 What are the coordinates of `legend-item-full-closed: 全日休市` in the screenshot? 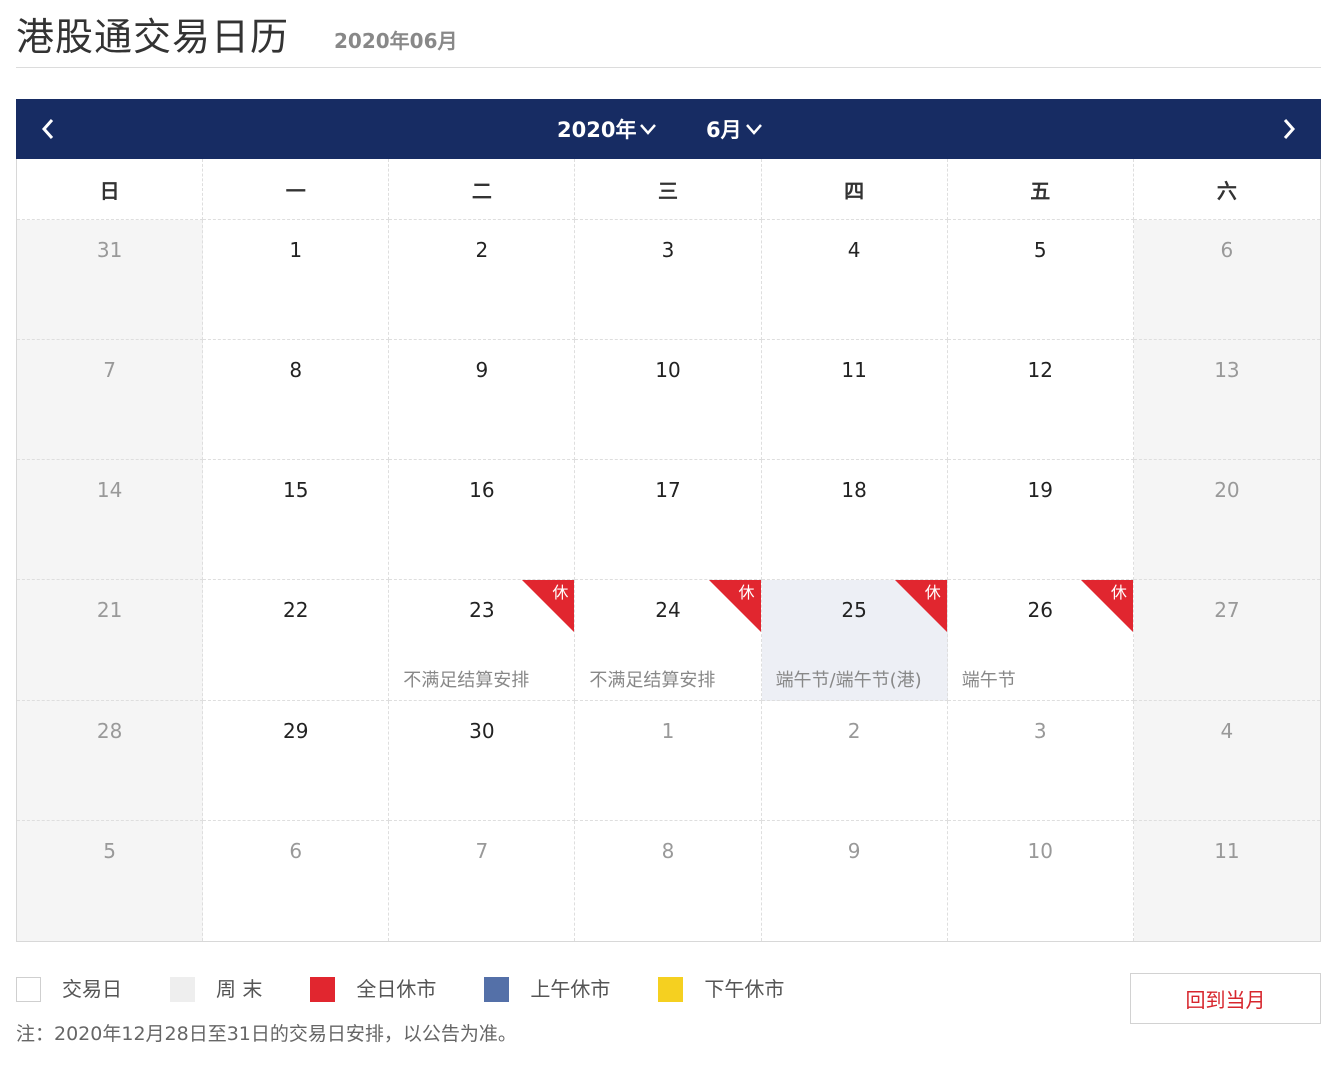 It's located at (373, 989).